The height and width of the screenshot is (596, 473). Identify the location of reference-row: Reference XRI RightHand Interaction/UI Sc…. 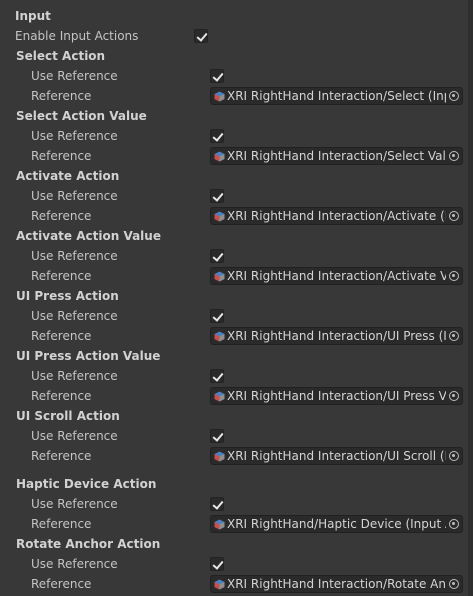
(236, 456).